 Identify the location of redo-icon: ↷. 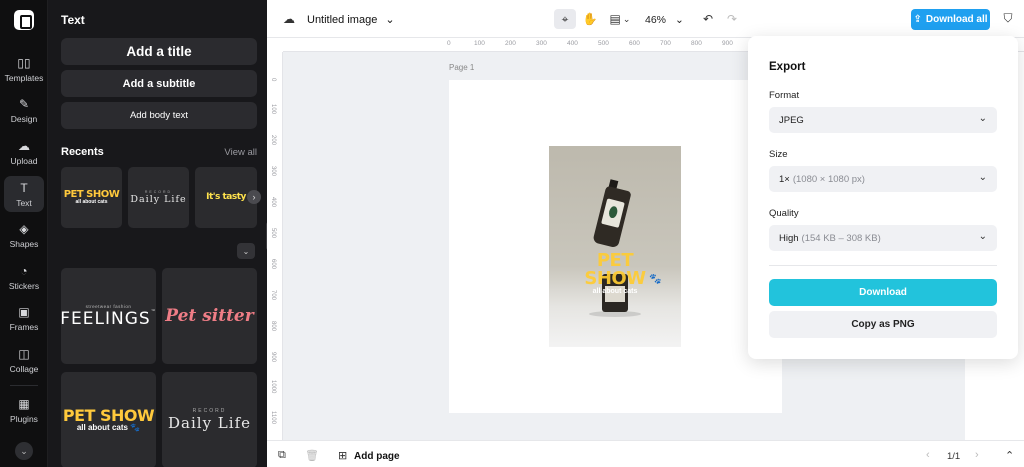
(732, 19).